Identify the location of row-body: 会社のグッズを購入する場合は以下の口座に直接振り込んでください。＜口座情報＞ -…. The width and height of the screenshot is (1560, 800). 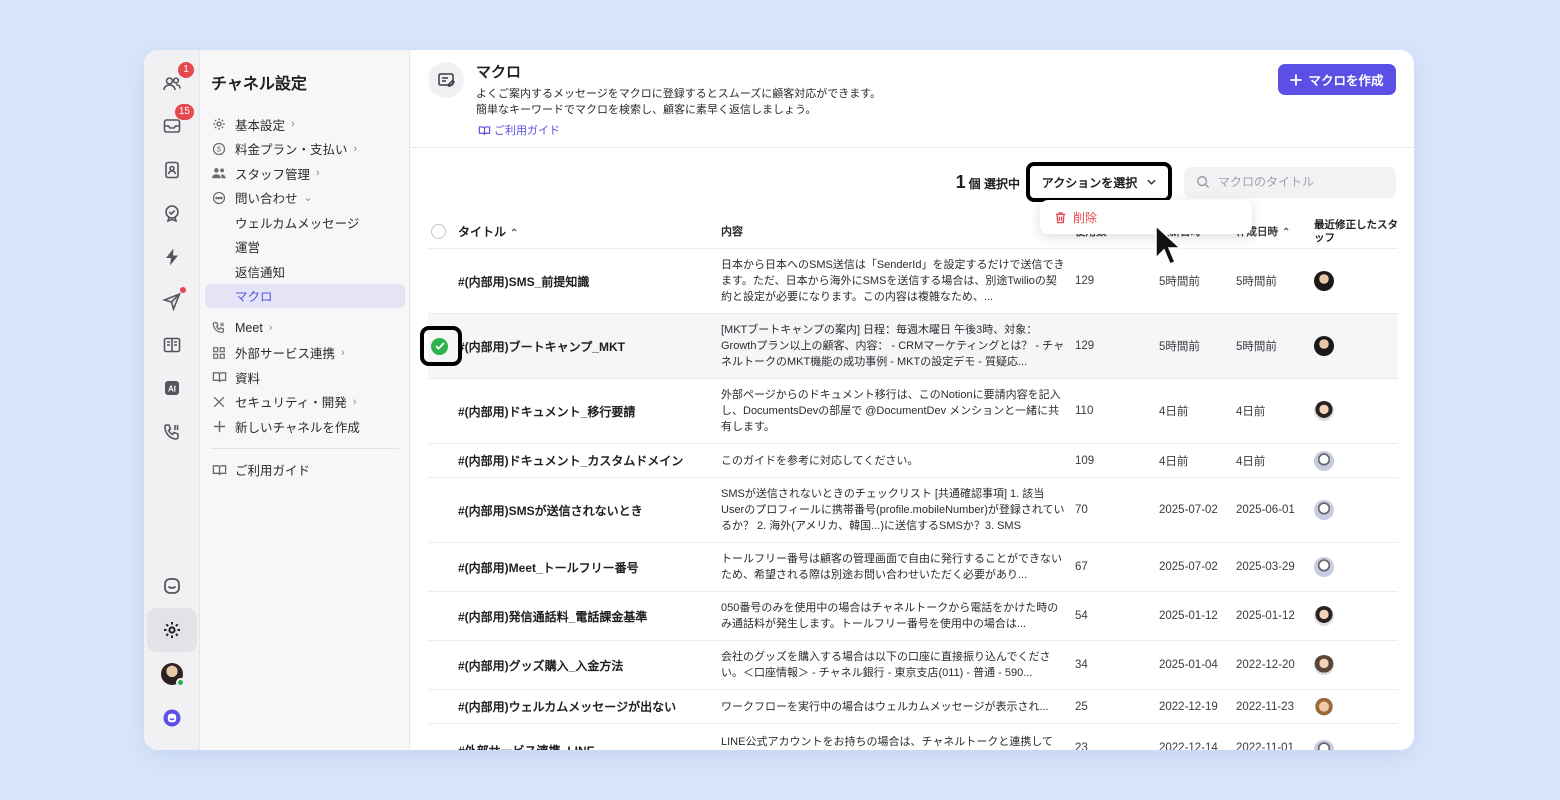
(898, 665).